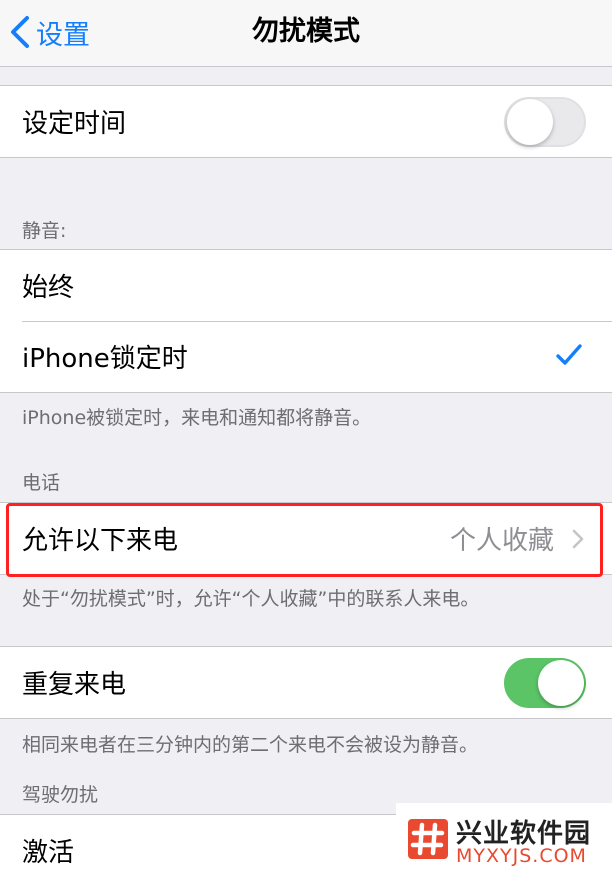  I want to click on hash-logo-icon, so click(428, 839).